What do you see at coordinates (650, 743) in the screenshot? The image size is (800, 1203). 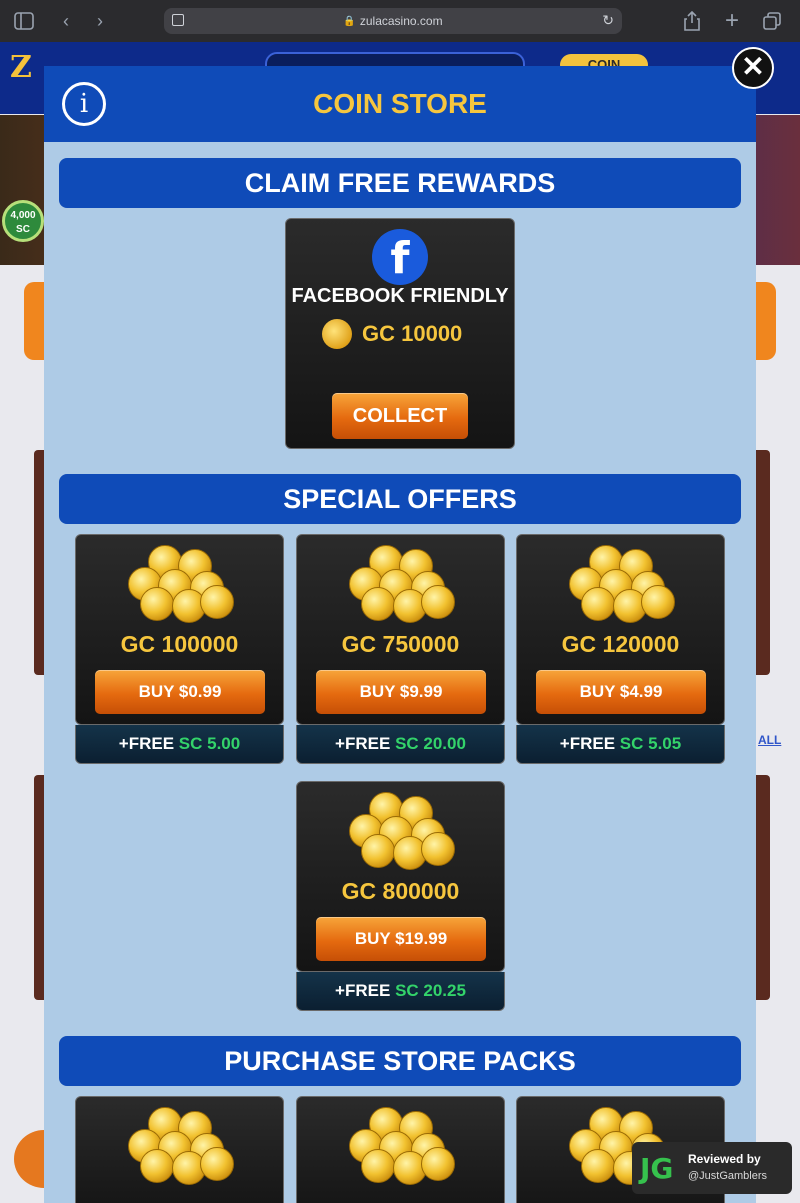 I see `free-sc-amount: SC 5.05` at bounding box center [650, 743].